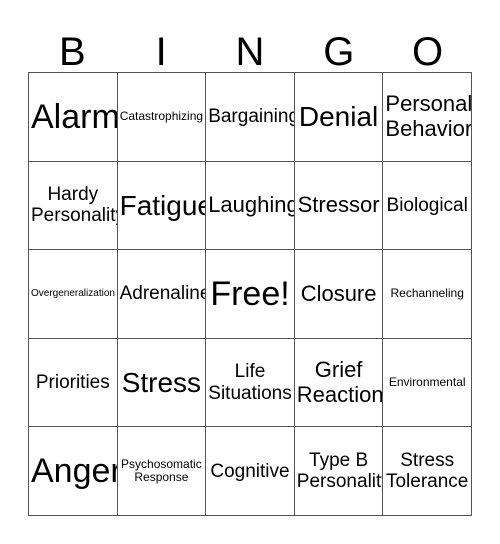 This screenshot has height=544, width=500. I want to click on bingo-cell-free: Free!, so click(250, 294).